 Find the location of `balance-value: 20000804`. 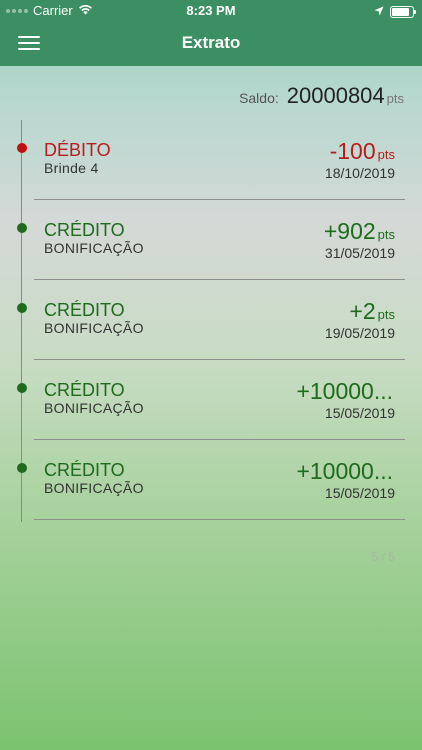

balance-value: 20000804 is located at coordinates (335, 95).